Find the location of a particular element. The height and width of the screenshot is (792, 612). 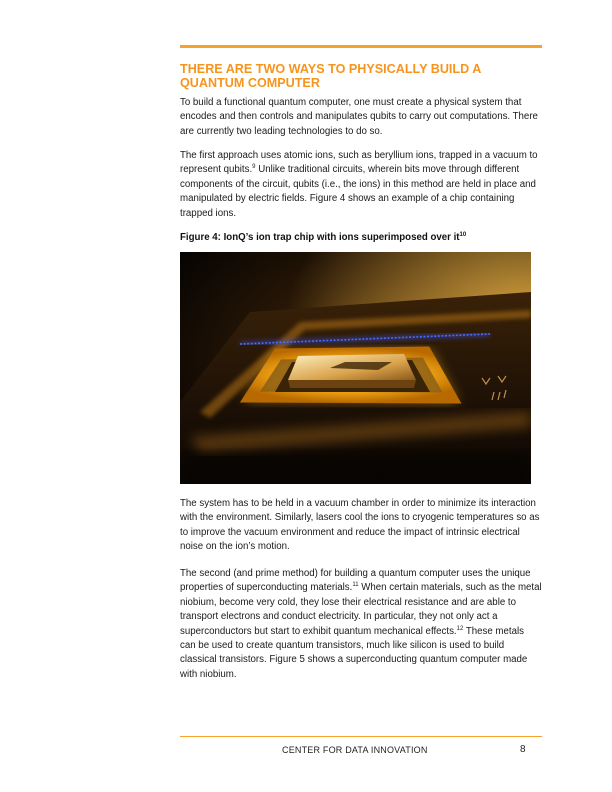

footer-organization: CENTER FOR DATA INNOVATION is located at coordinates (355, 750).